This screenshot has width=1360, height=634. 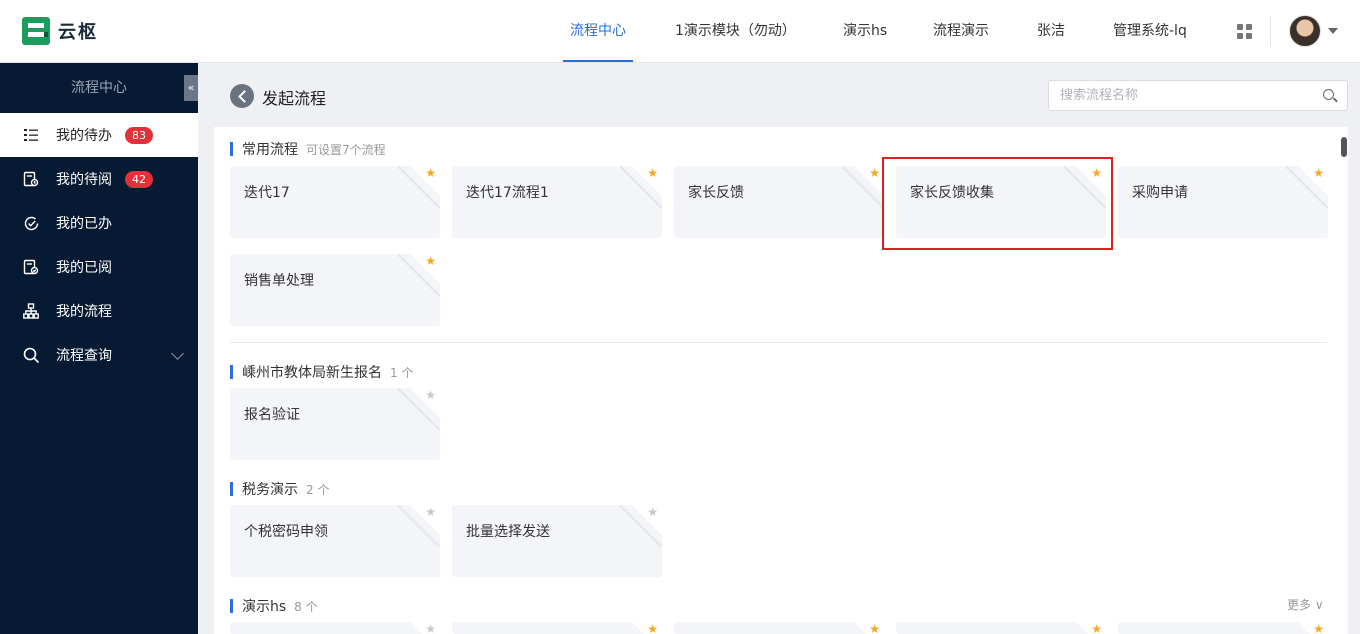 What do you see at coordinates (961, 31) in the screenshot?
I see `nav-process-demo: 流程演示` at bounding box center [961, 31].